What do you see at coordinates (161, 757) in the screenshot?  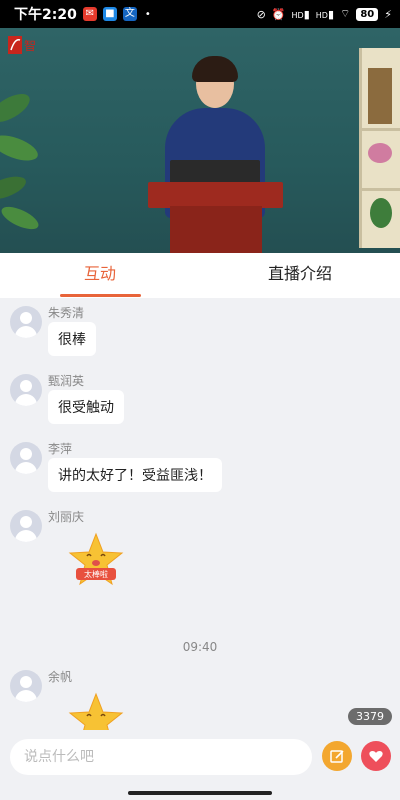 I see `comment-input` at bounding box center [161, 757].